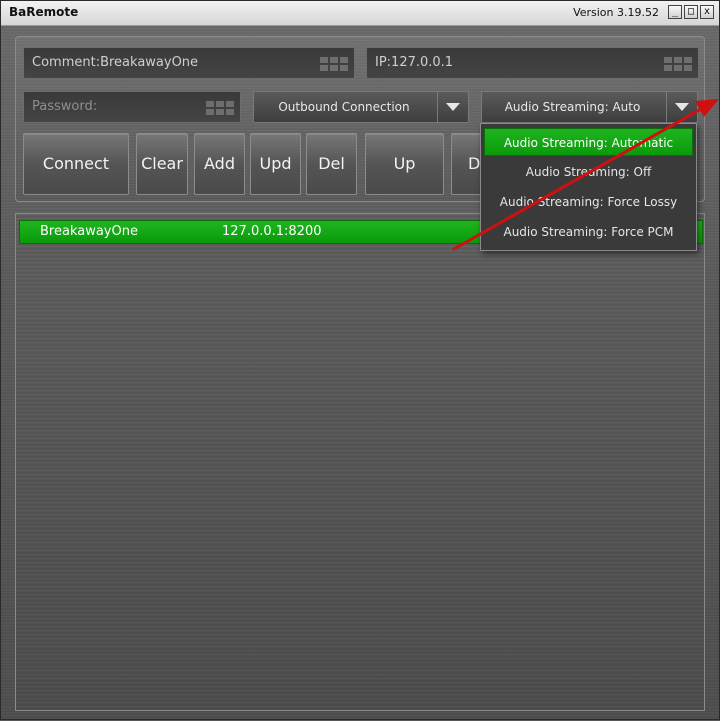  I want to click on audio-option-automatic: Audio Streaming: Automatic, so click(588, 142).